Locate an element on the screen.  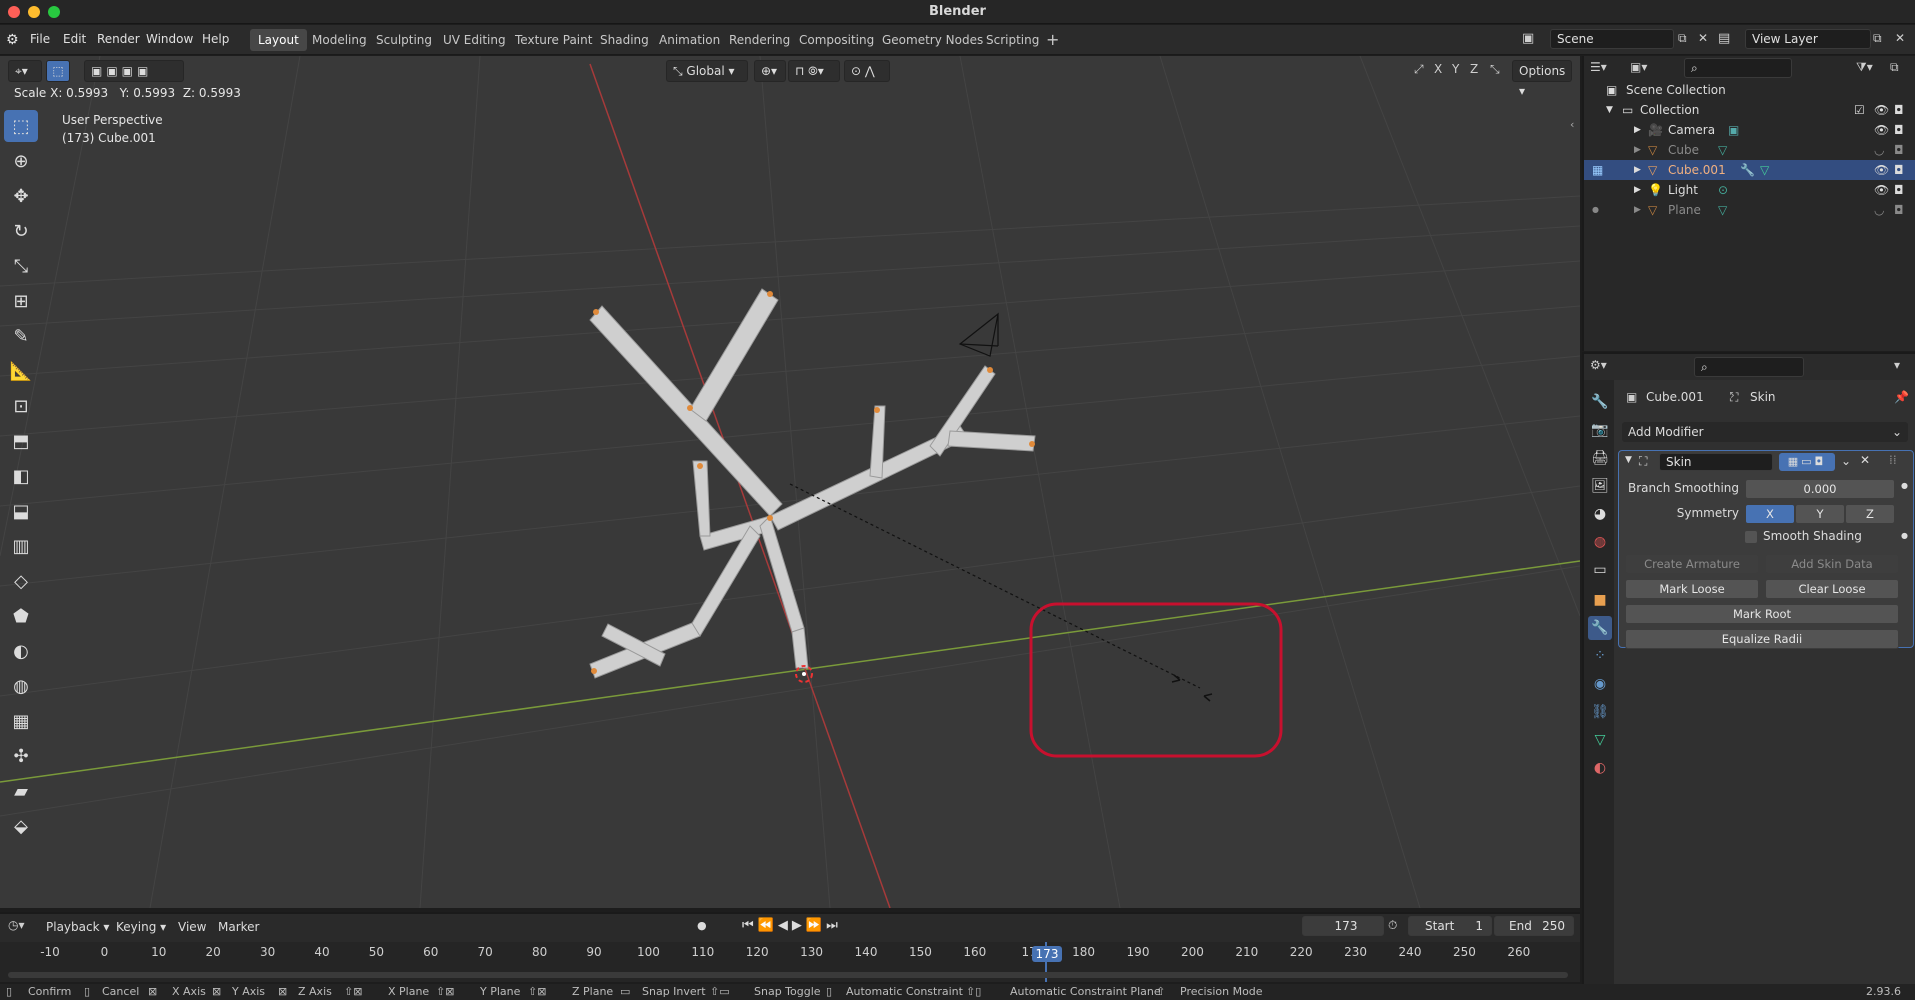
remove-modifier-icon: ✕ is located at coordinates (1865, 460).